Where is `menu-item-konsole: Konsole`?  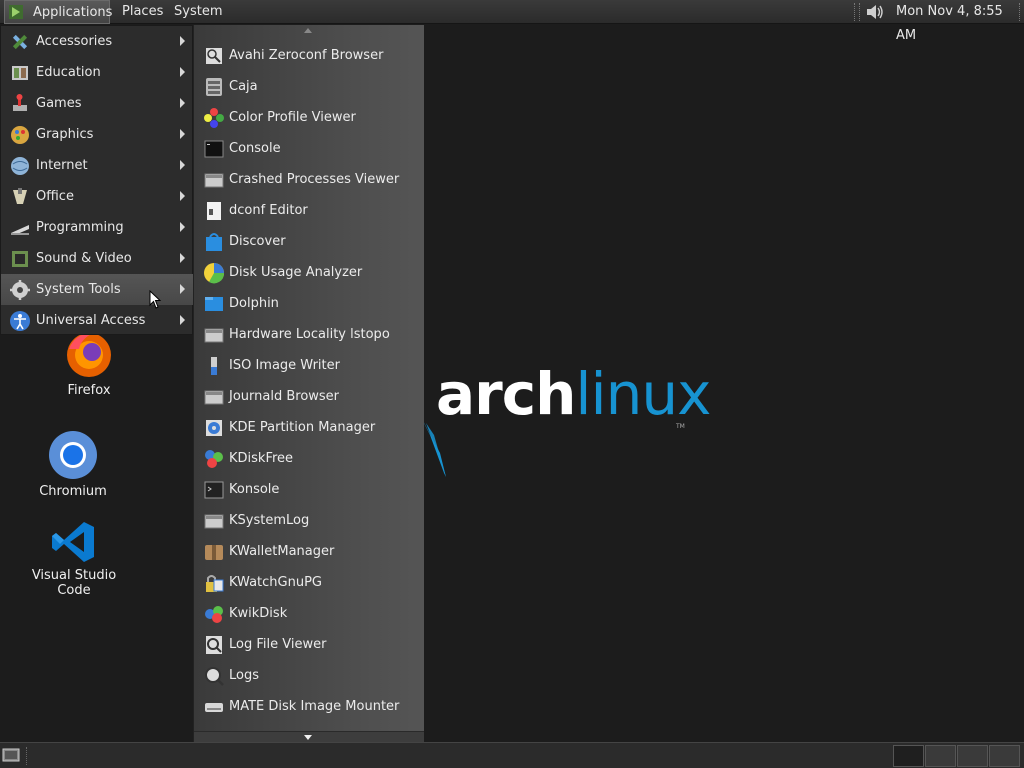
menu-item-konsole: Konsole is located at coordinates (309, 489).